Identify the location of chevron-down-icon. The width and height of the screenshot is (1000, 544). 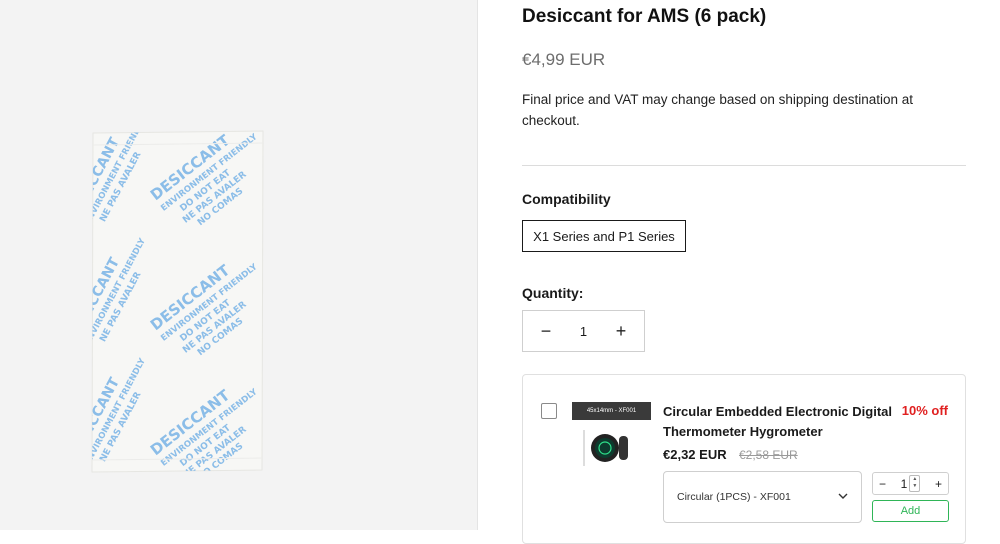
(843, 496).